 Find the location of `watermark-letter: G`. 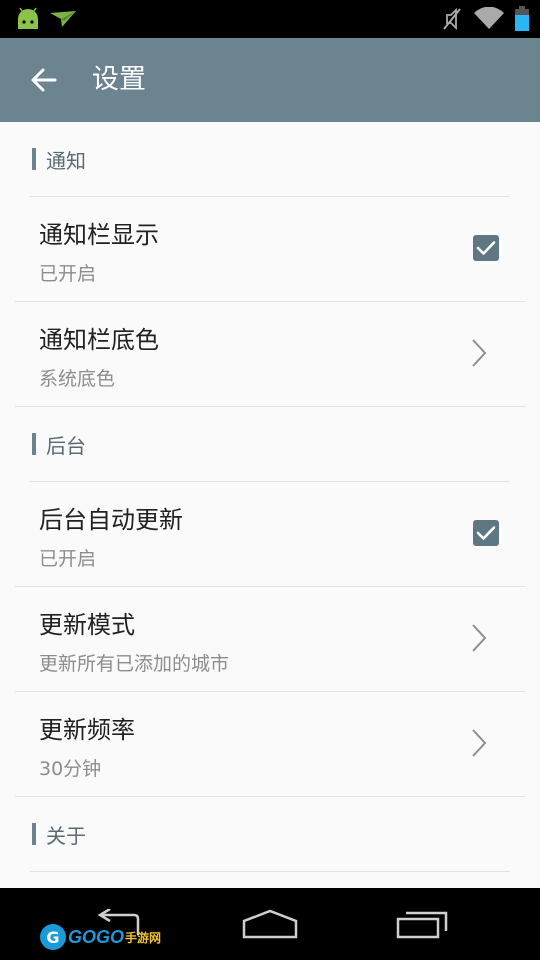

watermark-letter: G is located at coordinates (53, 937).